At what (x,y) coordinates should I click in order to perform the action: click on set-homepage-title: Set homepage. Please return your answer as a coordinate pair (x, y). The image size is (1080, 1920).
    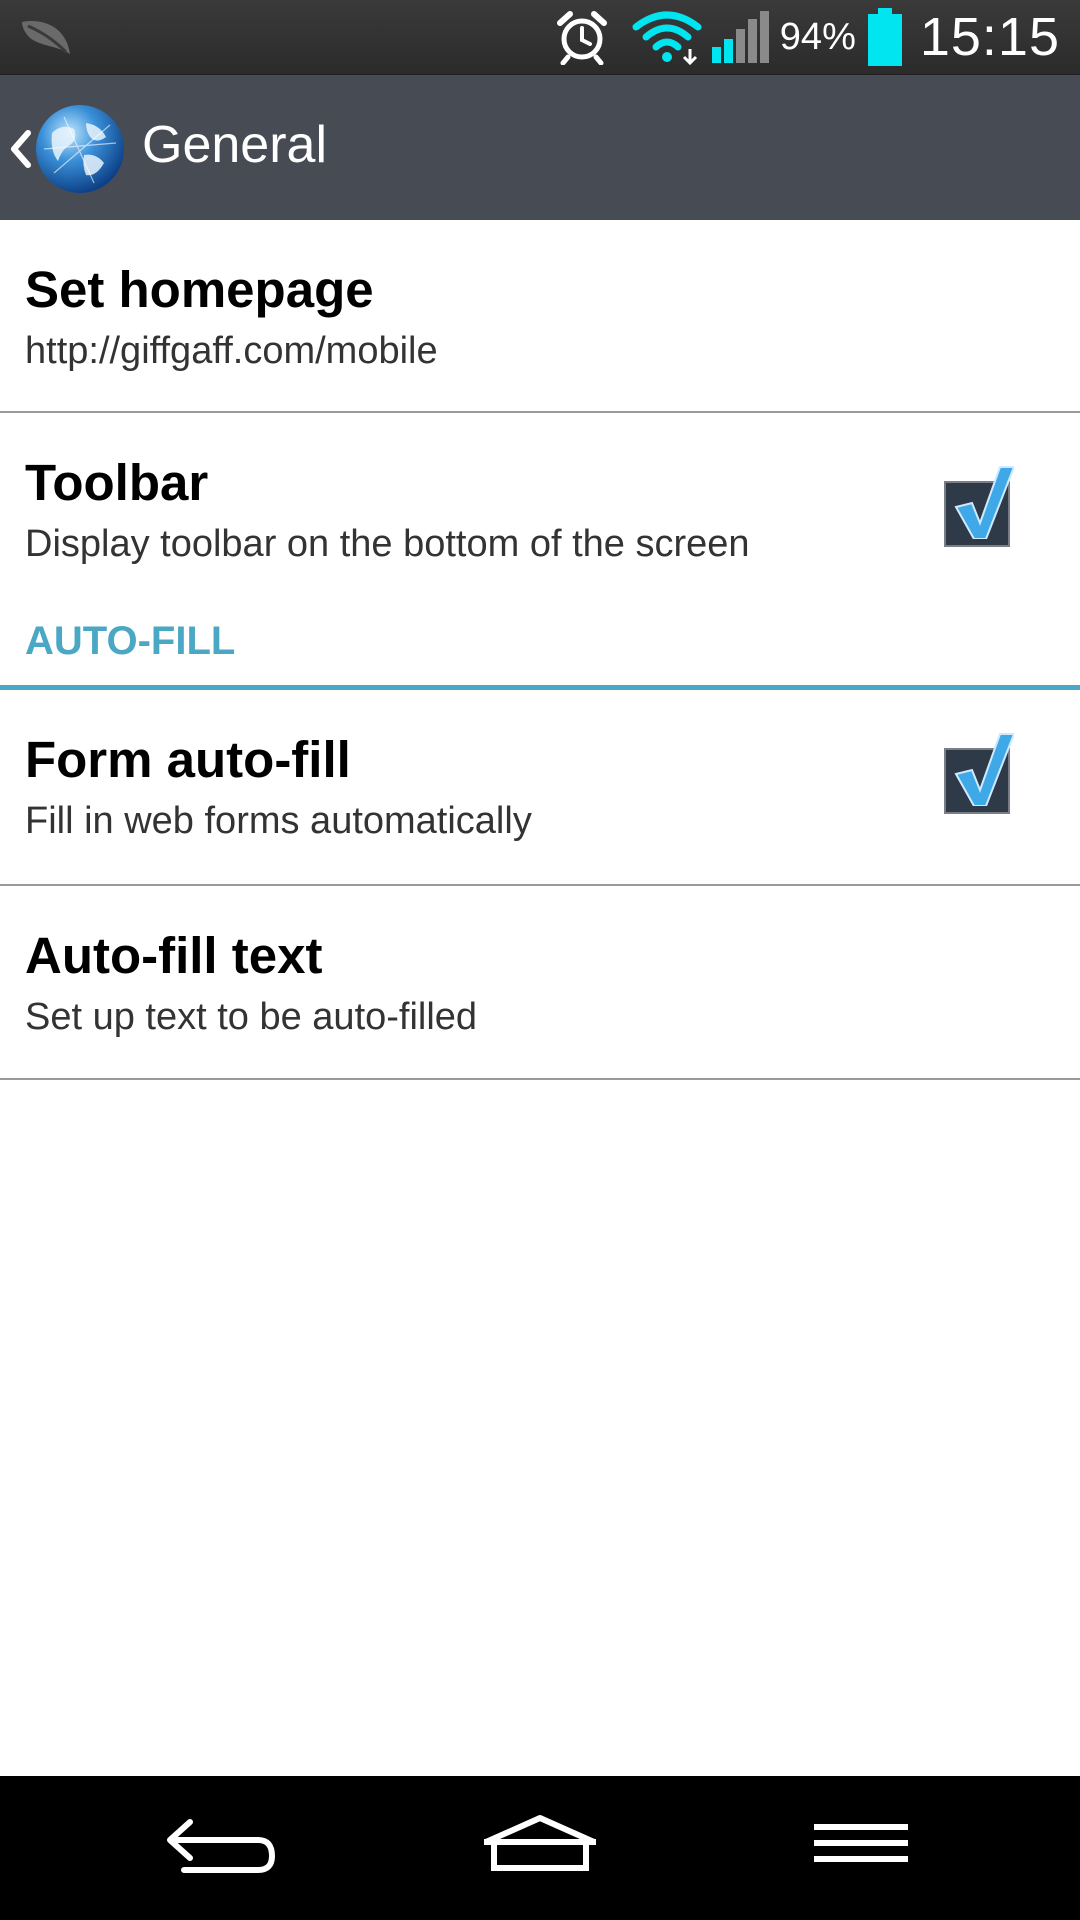
    Looking at the image, I should click on (199, 289).